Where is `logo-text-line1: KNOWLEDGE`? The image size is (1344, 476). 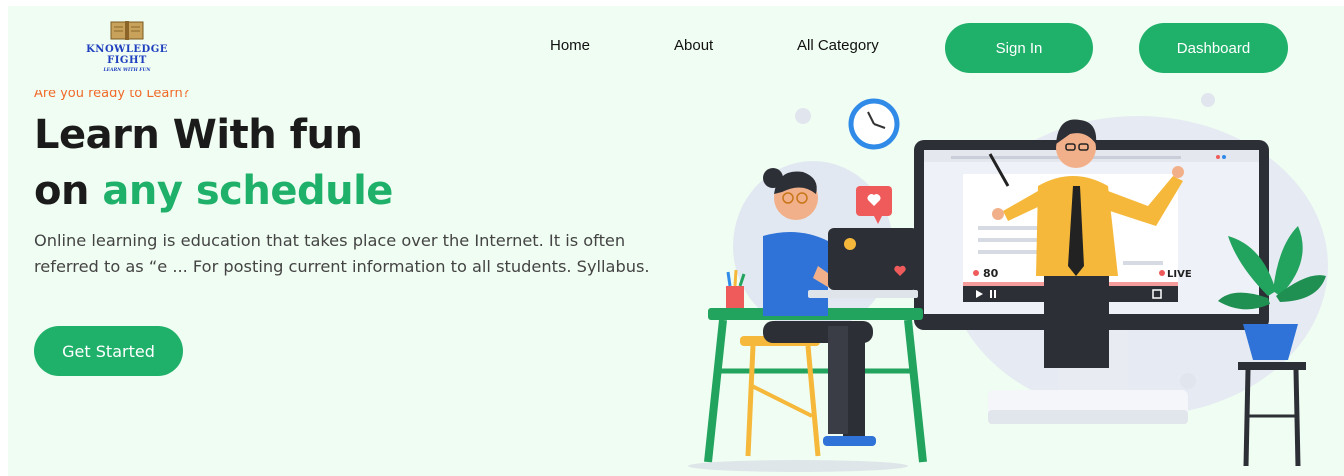
logo-text-line1: KNOWLEDGE is located at coordinates (127, 49).